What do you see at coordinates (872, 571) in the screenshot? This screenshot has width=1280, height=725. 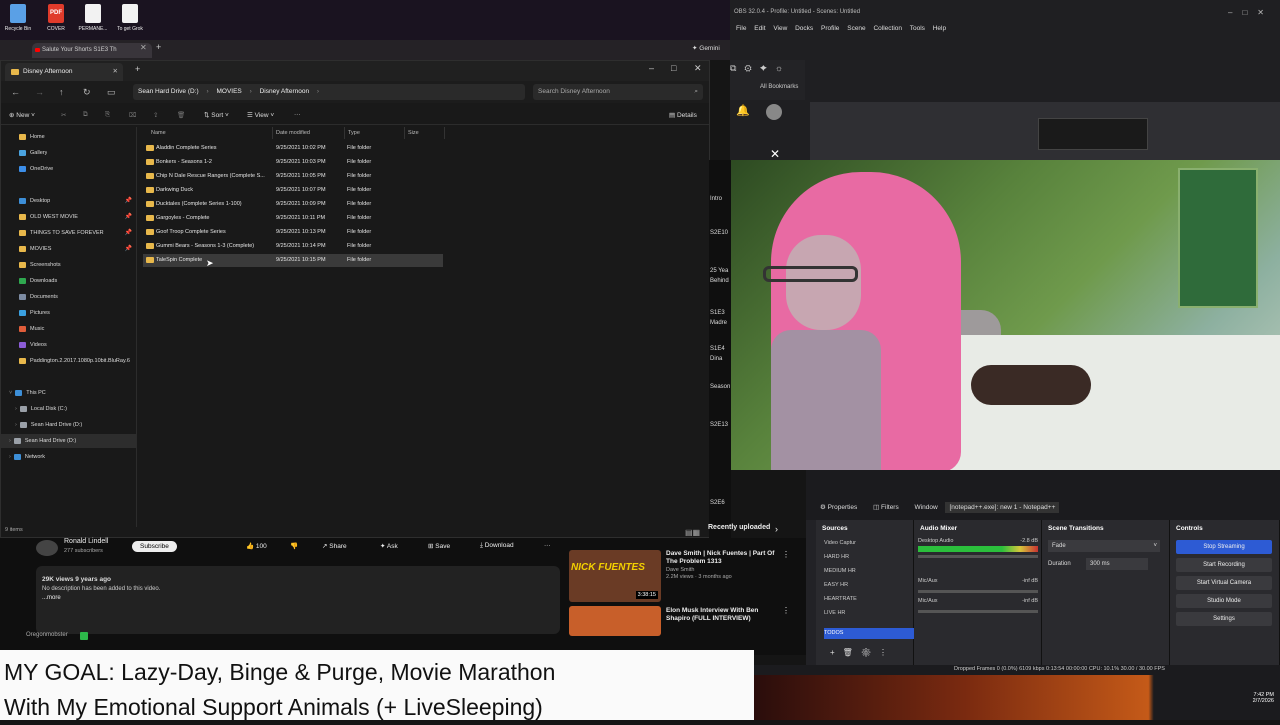 I see `source-item: MEDIUM HR` at bounding box center [872, 571].